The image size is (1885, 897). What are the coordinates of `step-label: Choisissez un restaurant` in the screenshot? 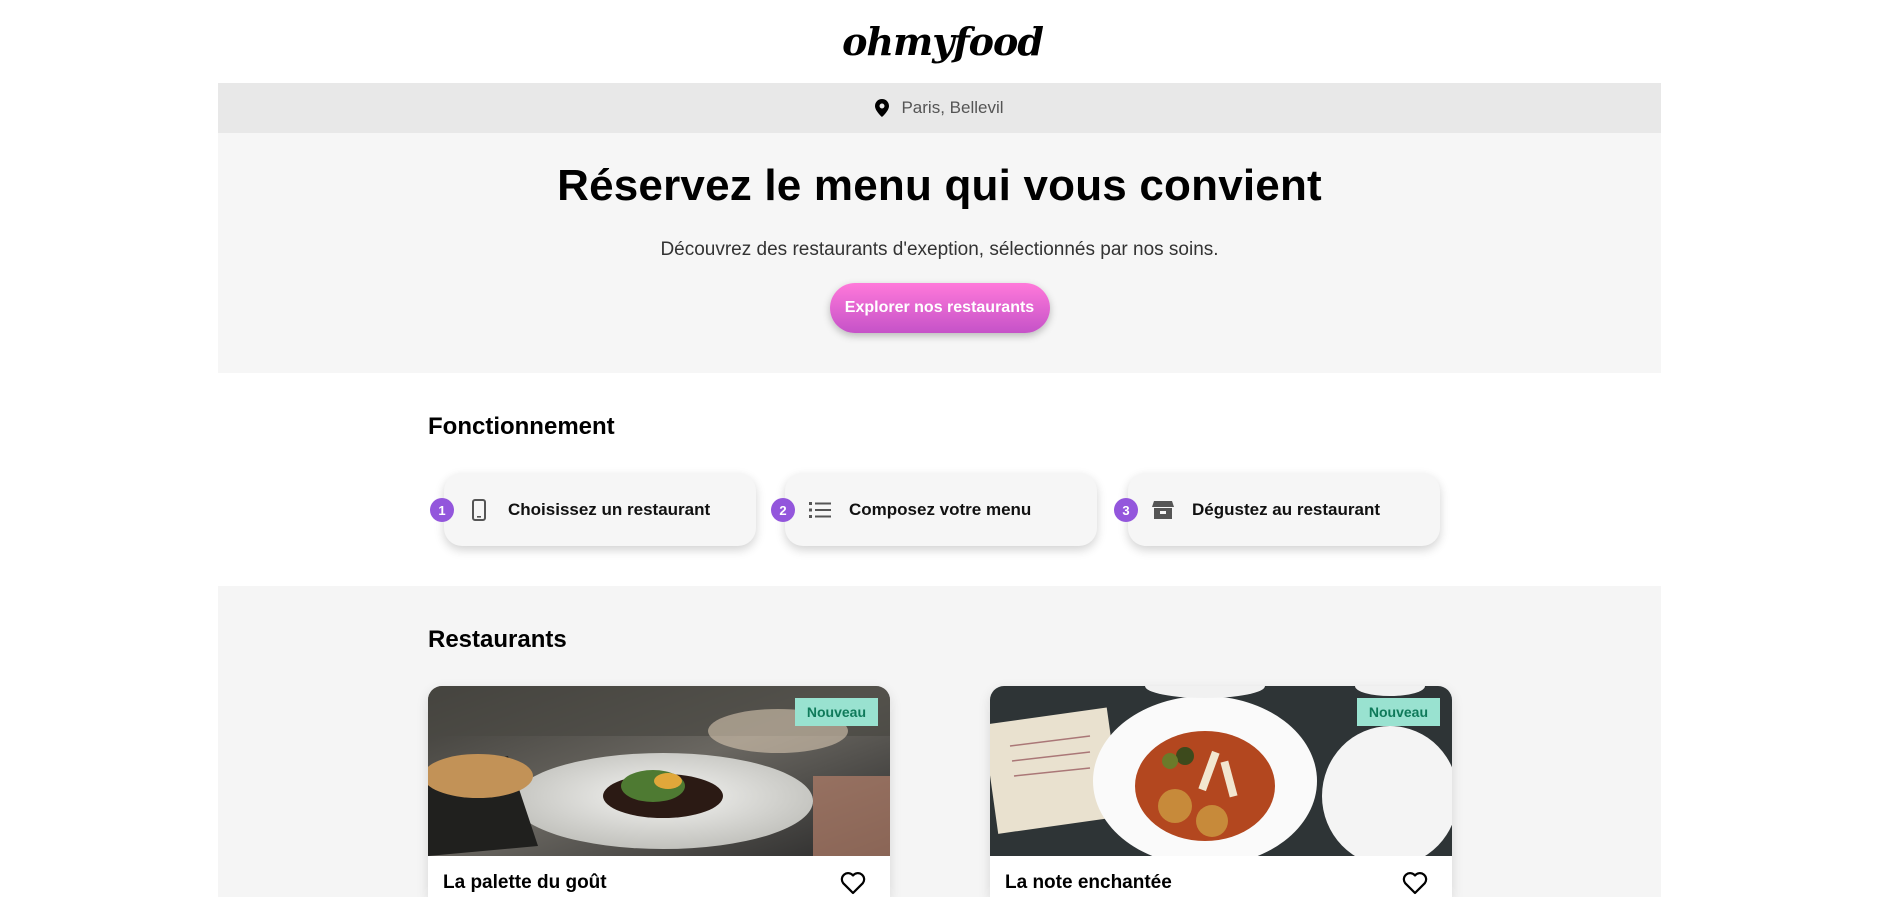 It's located at (609, 509).